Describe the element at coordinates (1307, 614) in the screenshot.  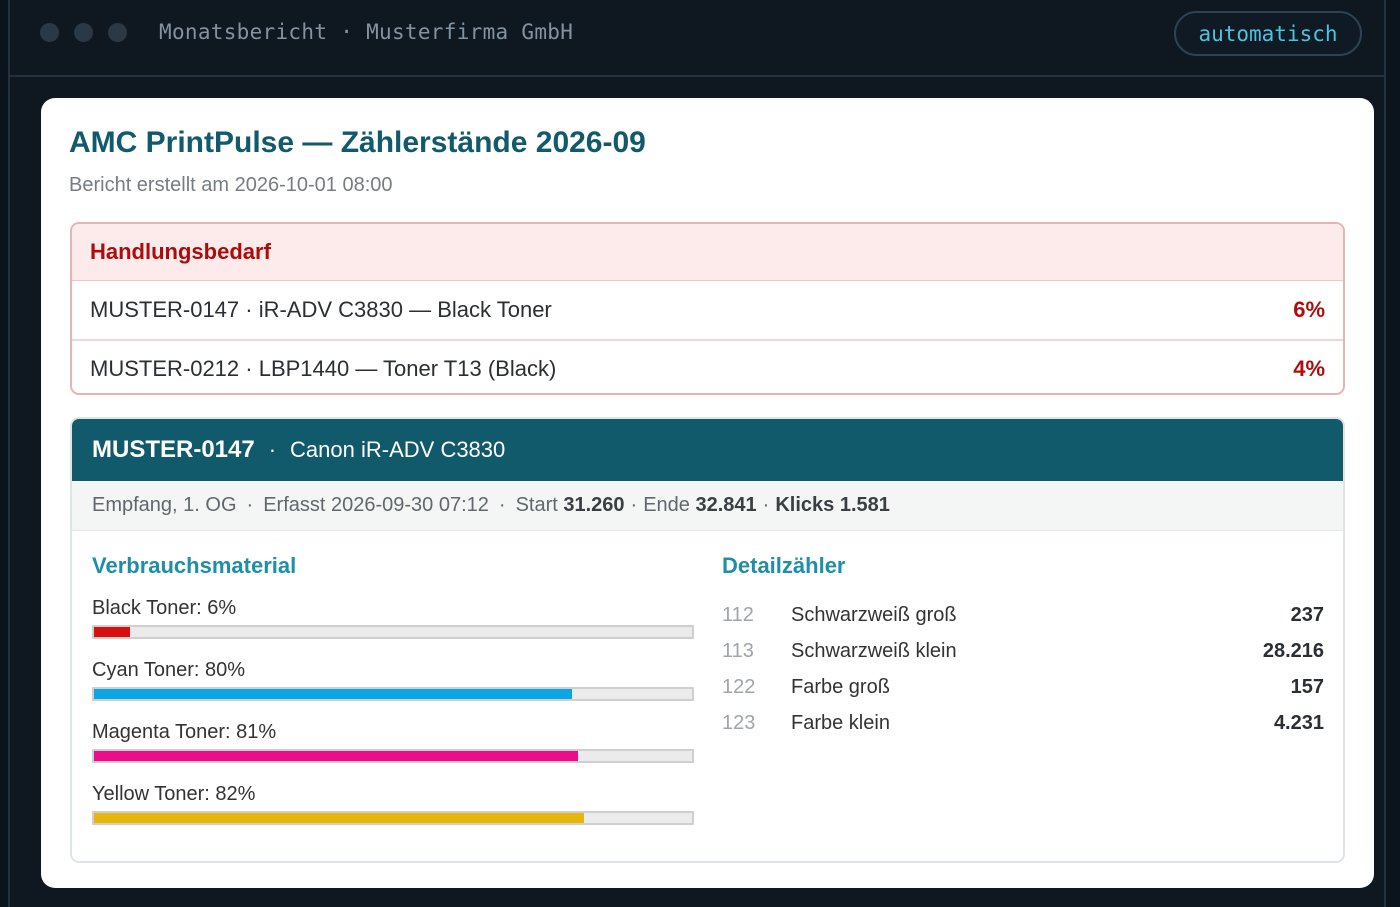
I see `counter-value: 237` at that location.